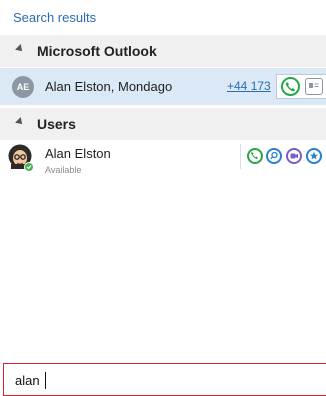 This screenshot has width=326, height=396. What do you see at coordinates (163, 124) in the screenshot?
I see `group-header-users: Users` at bounding box center [163, 124].